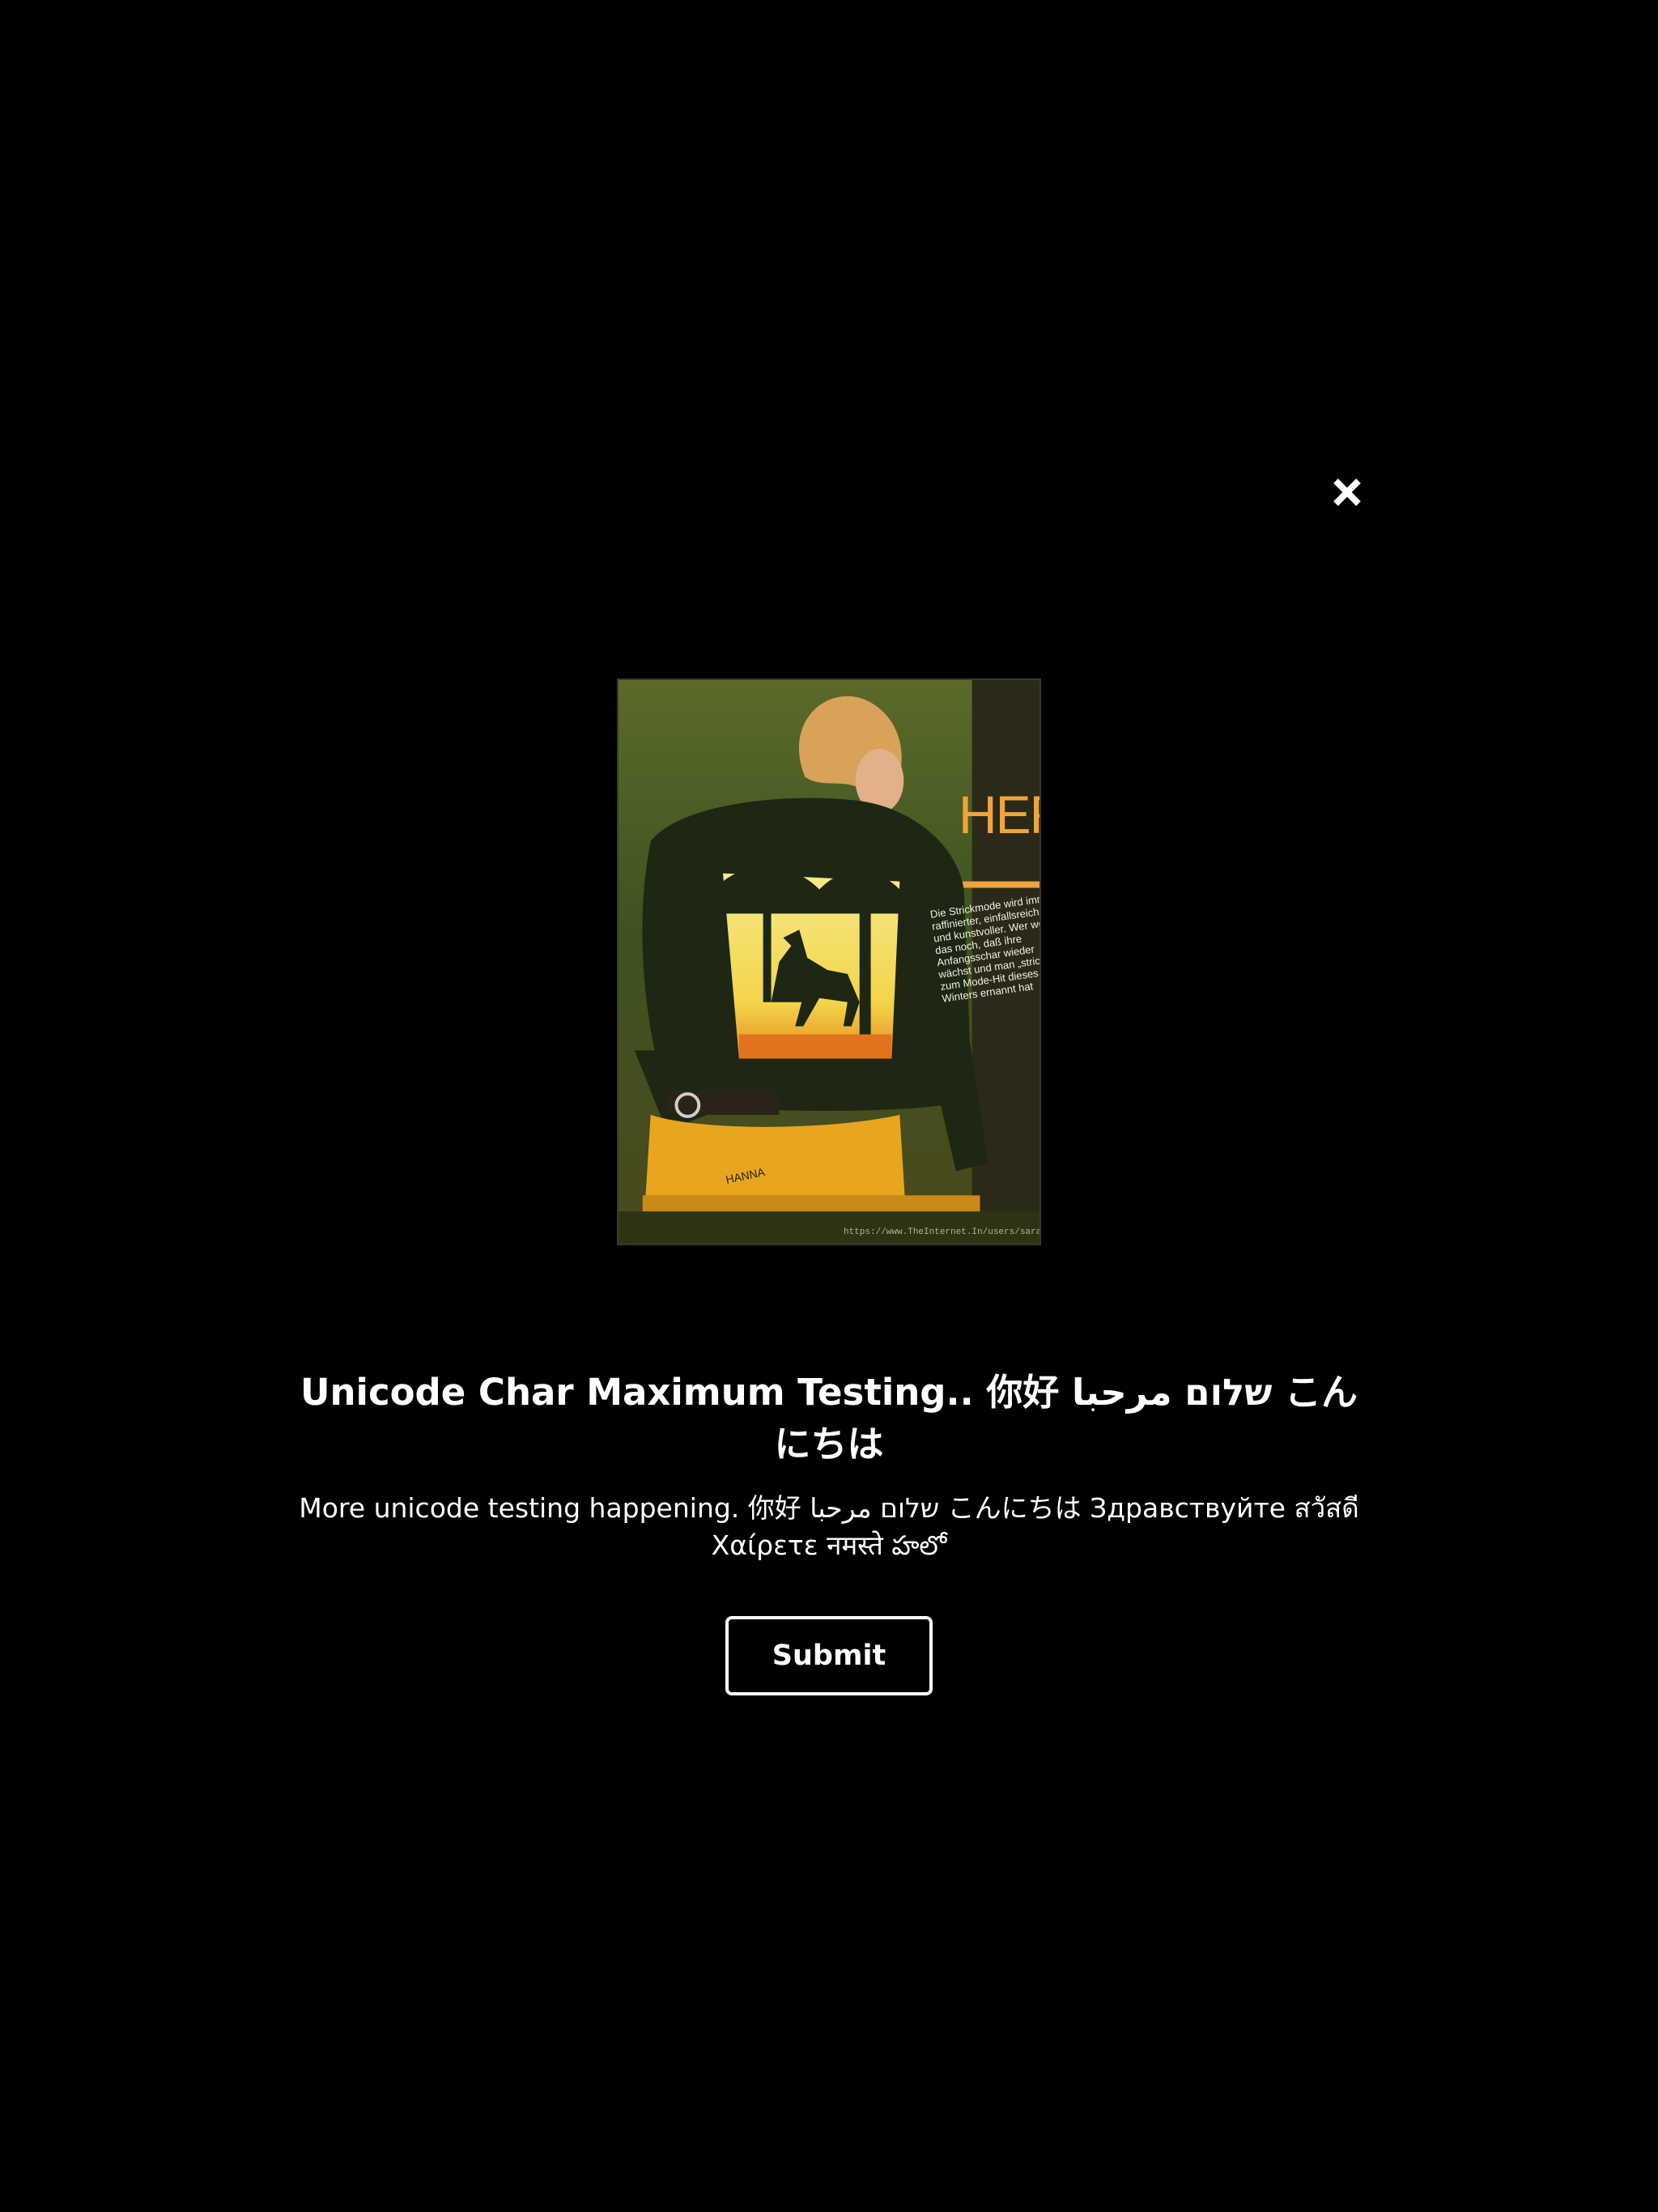  What do you see at coordinates (942, 1232) in the screenshot?
I see `cover-url: https://www.TheInternet.In/users/sarasd/` at bounding box center [942, 1232].